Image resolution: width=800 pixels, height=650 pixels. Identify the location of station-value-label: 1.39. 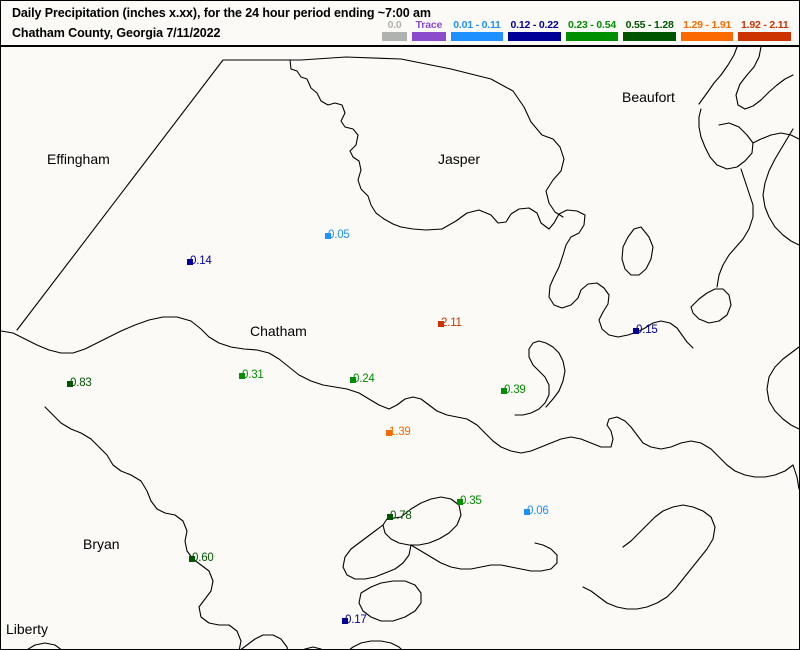
(400, 432).